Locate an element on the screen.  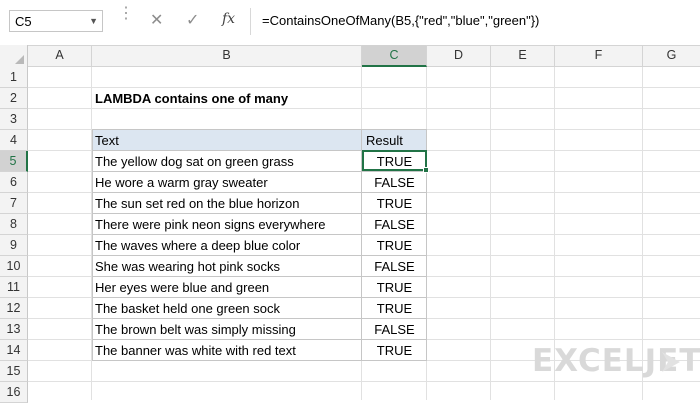
row-header-3: 3 is located at coordinates (14, 119).